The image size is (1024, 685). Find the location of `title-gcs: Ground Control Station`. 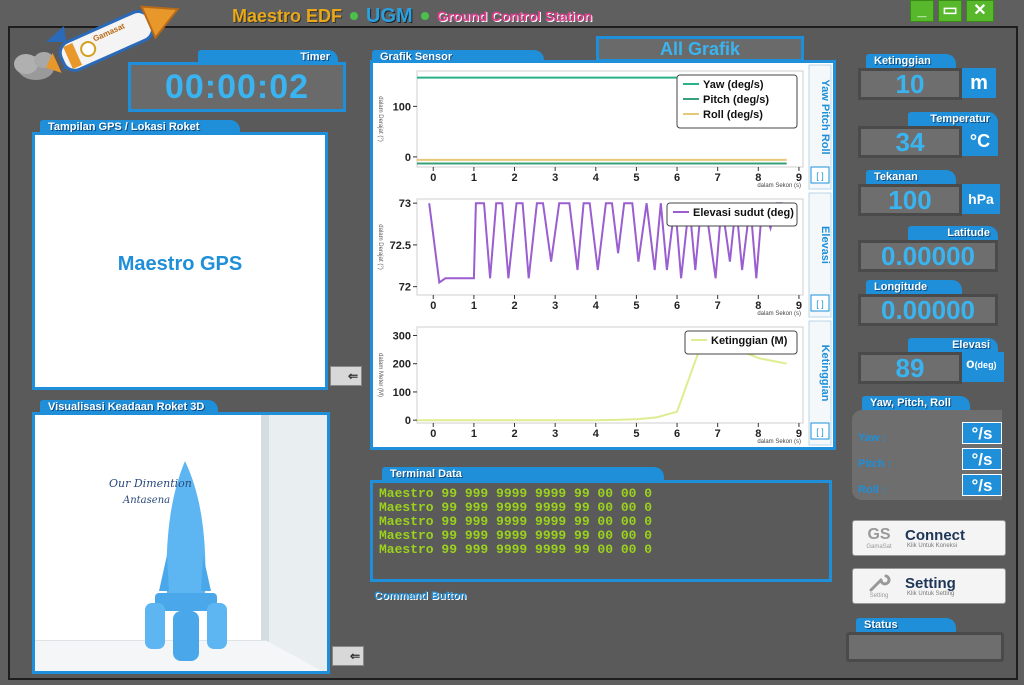

title-gcs: Ground Control Station is located at coordinates (514, 16).